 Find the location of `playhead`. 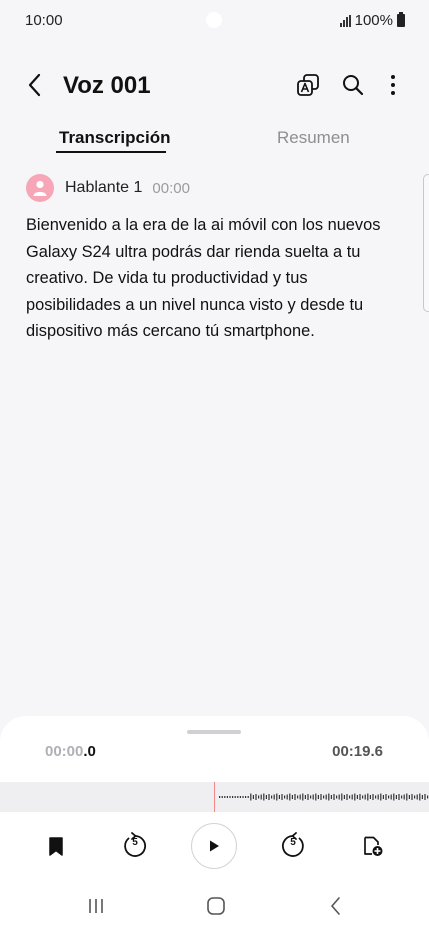

playhead is located at coordinates (214, 797).